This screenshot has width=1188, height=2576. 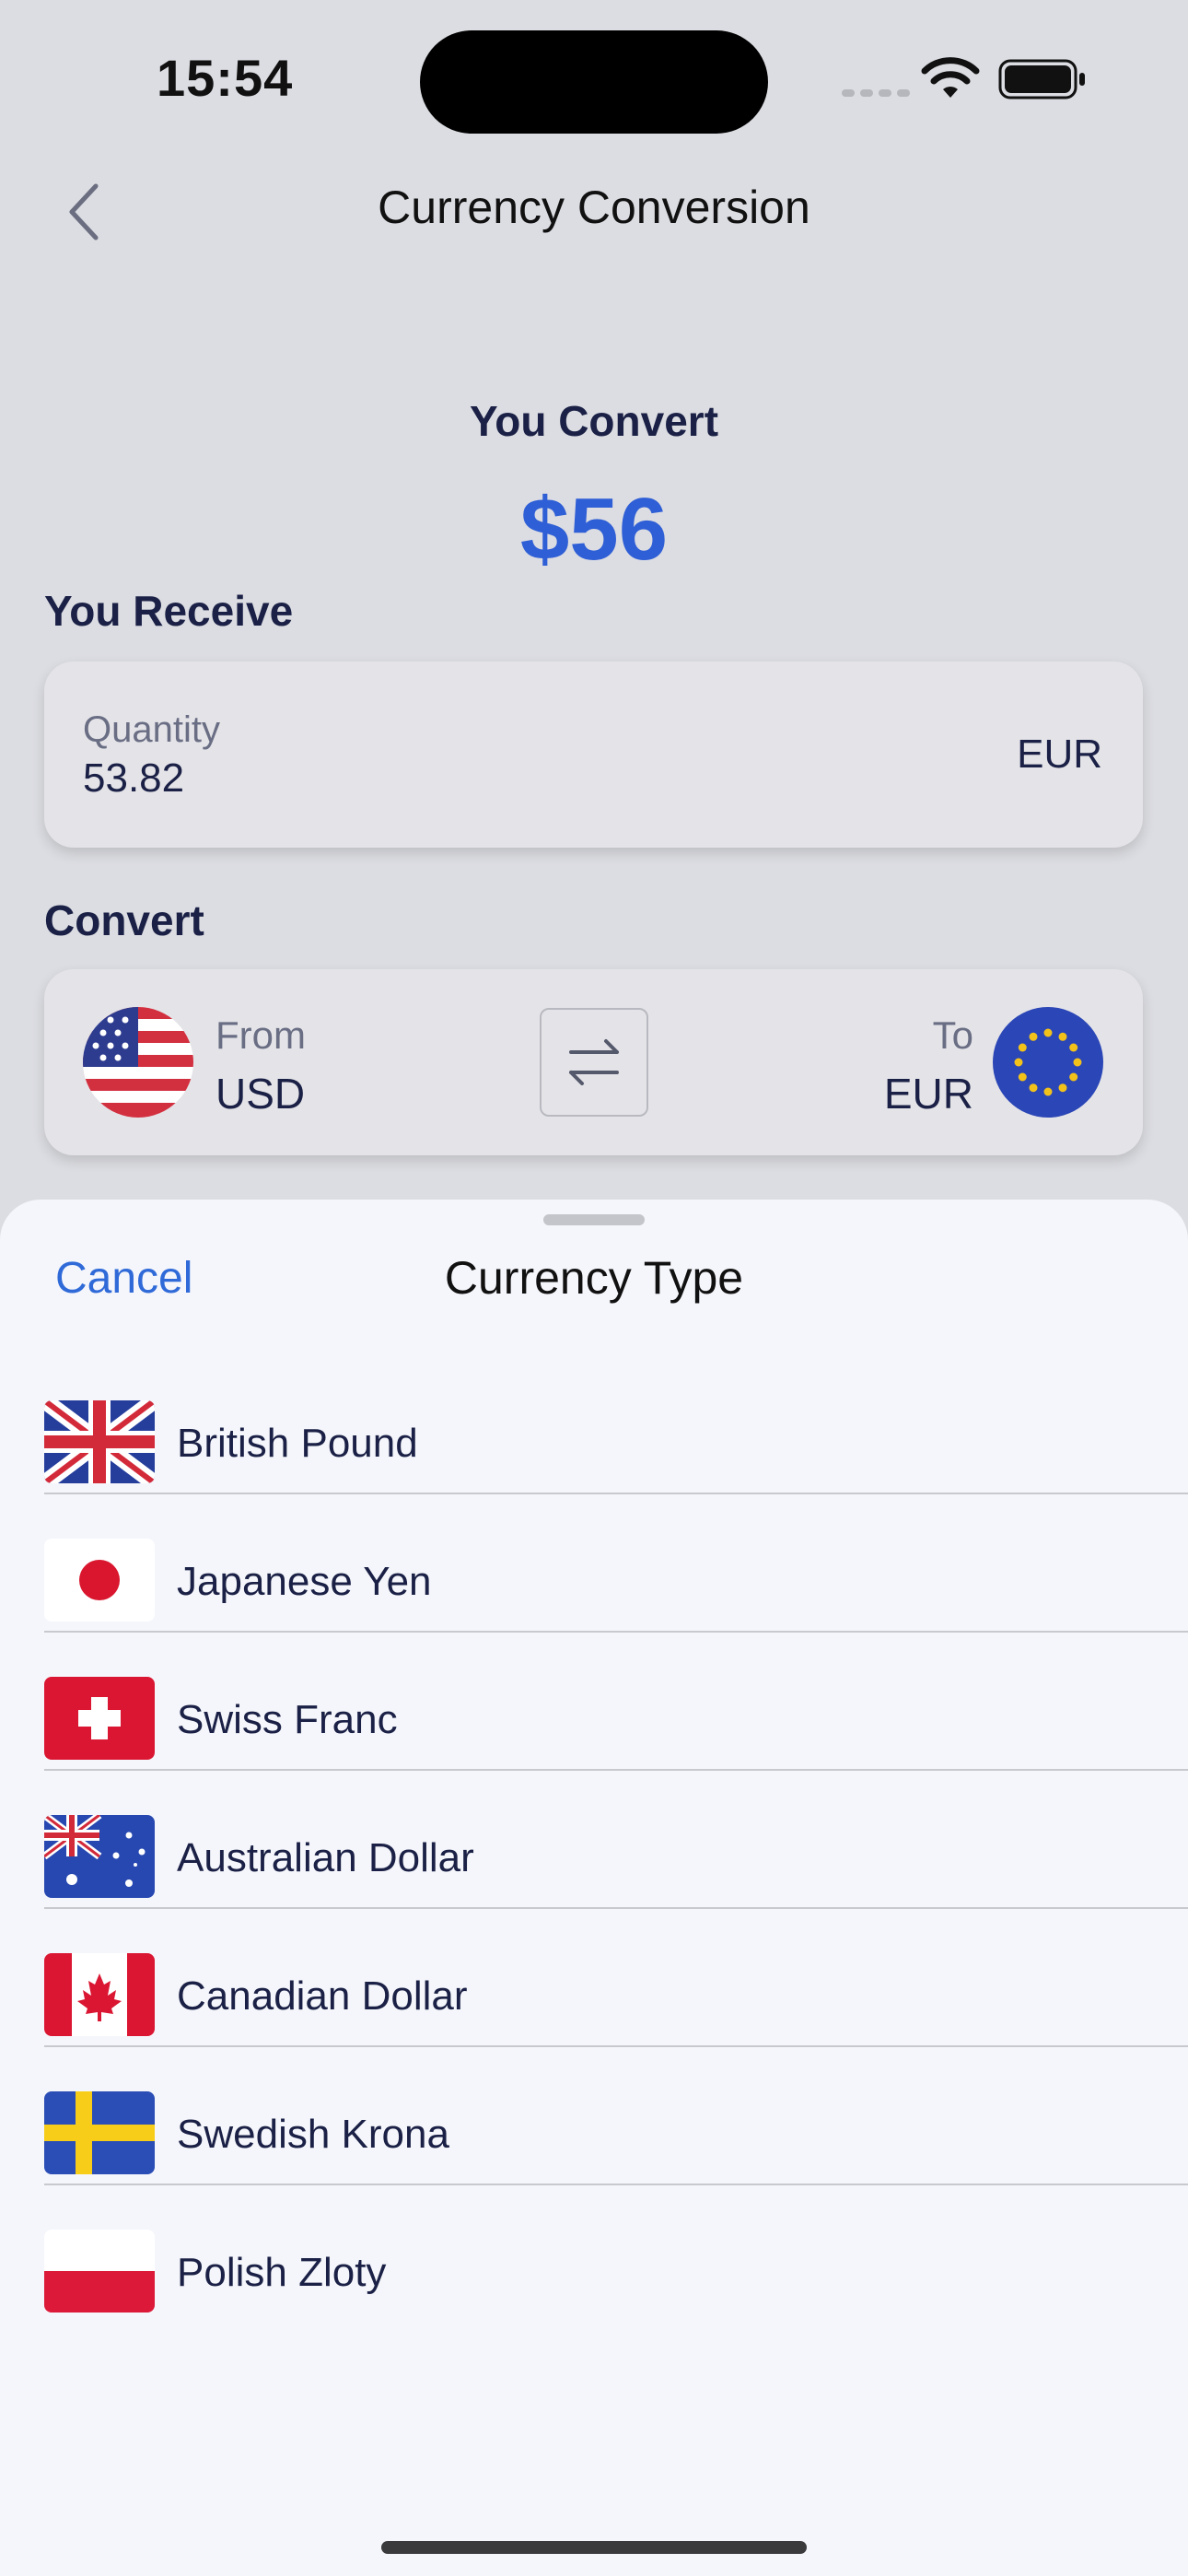 I want to click on ca-flag-icon, so click(x=99, y=1994).